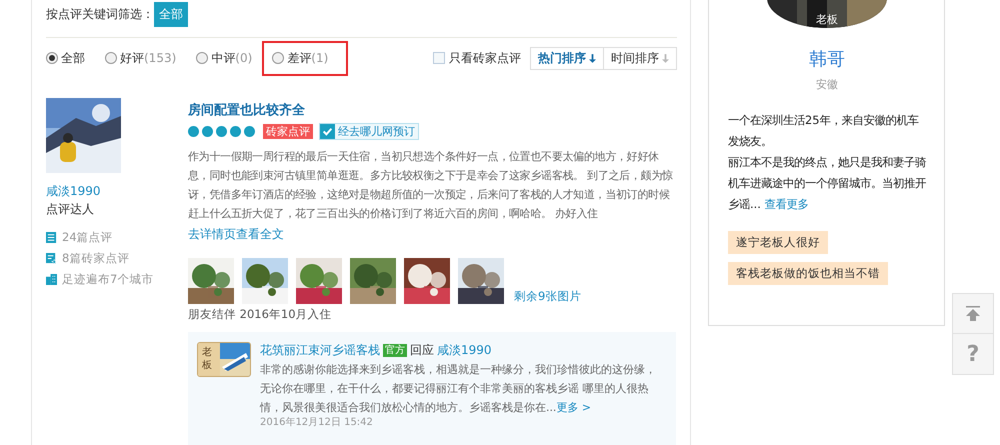  I want to click on more-photos-link: 剩余9张图片, so click(548, 296).